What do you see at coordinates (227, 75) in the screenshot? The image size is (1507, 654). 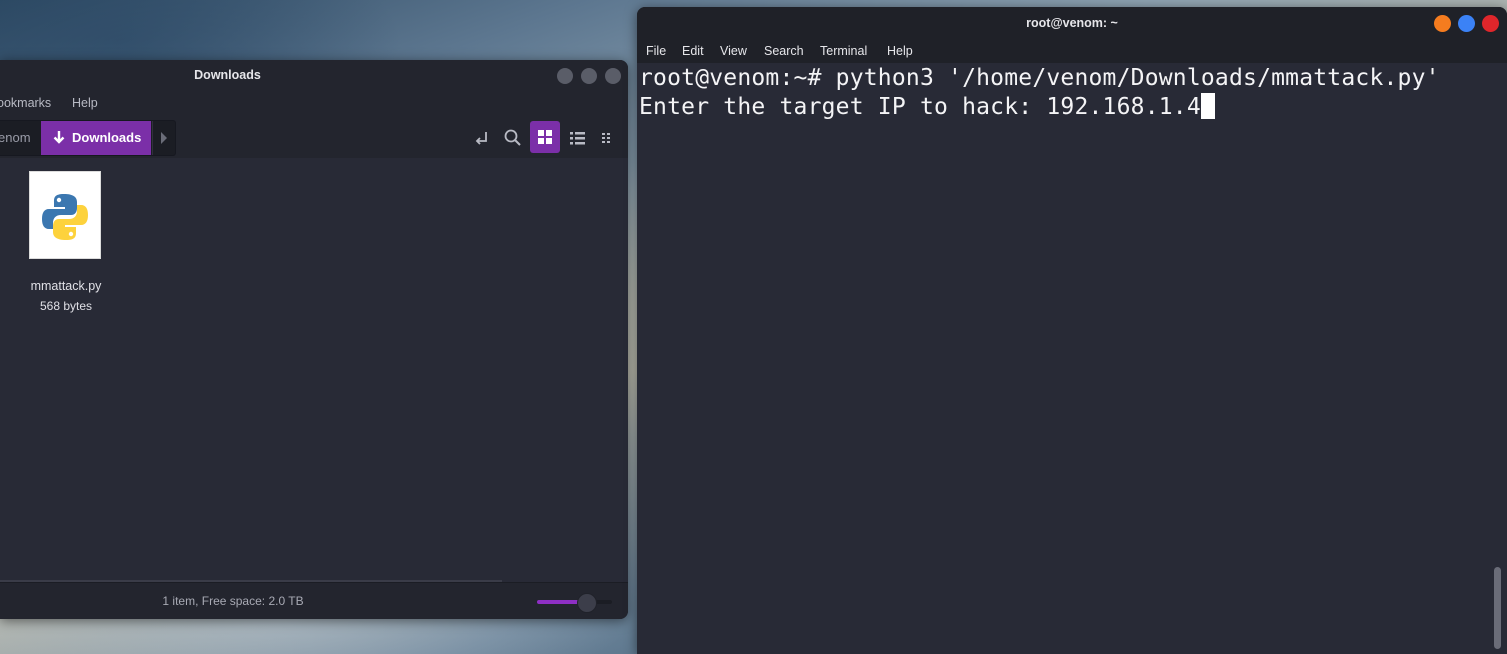 I see `window-title: Downloads` at bounding box center [227, 75].